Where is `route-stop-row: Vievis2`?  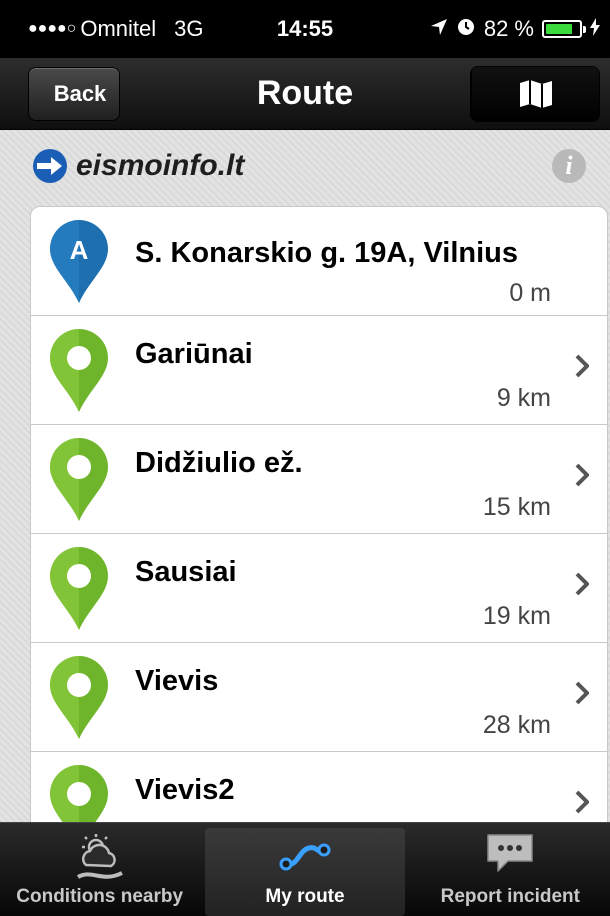
route-stop-row: Vievis2 is located at coordinates (319, 787).